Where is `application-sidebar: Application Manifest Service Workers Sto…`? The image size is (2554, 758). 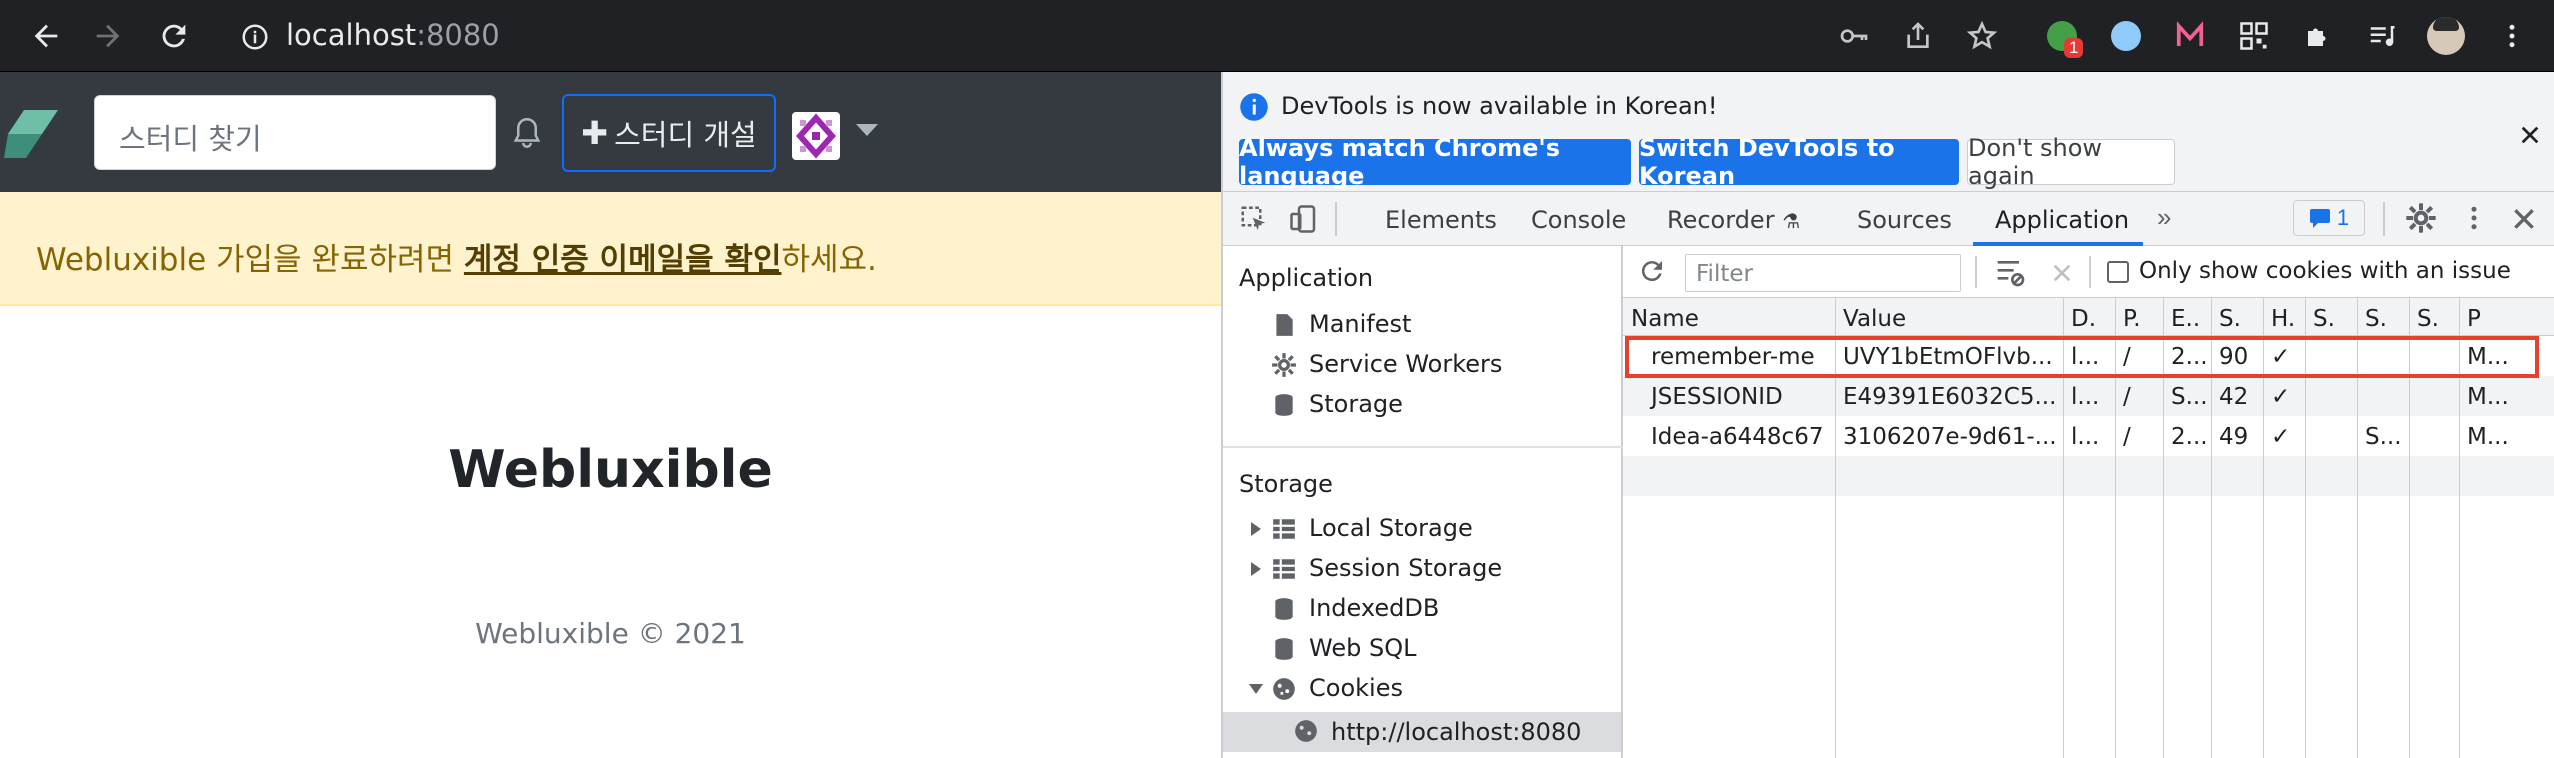 application-sidebar: Application Manifest Service Workers Sto… is located at coordinates (1423, 502).